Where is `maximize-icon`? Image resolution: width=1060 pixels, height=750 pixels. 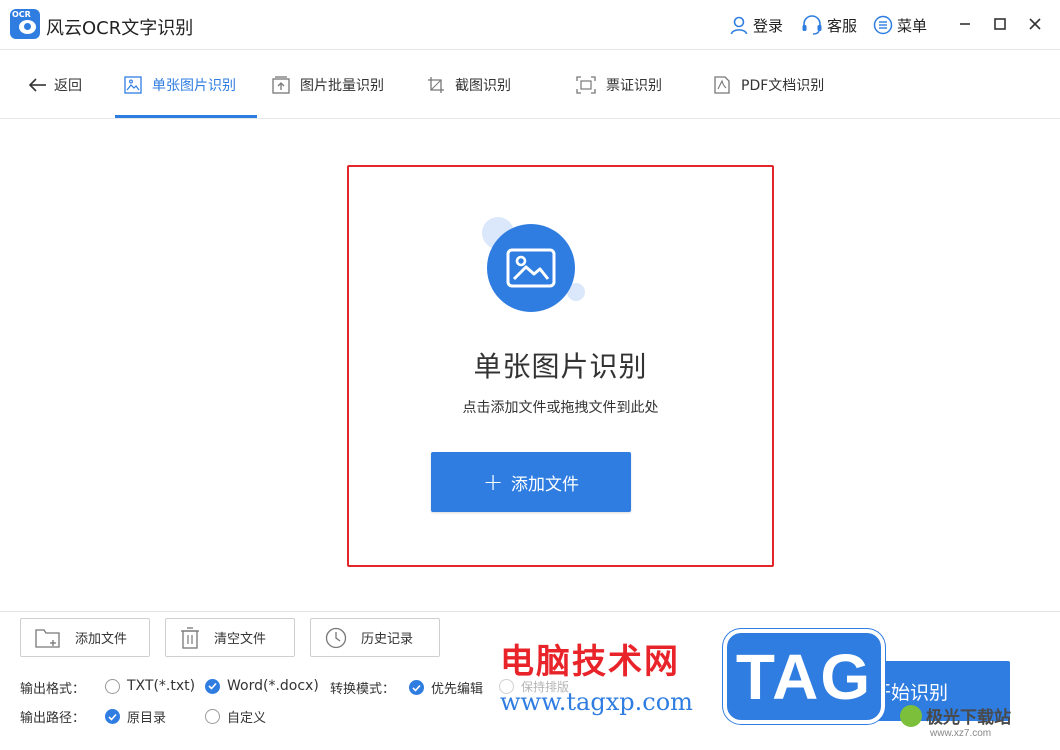 maximize-icon is located at coordinates (1000, 24).